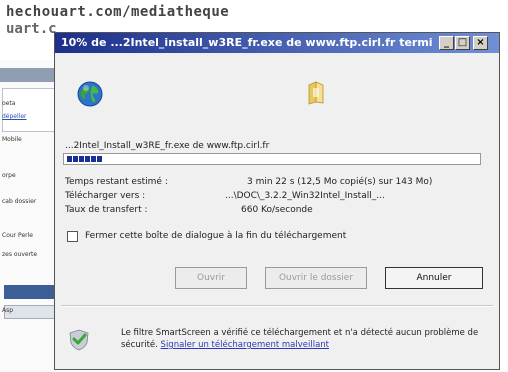  I want to click on background-sidebar-link: dépeller, so click(14, 116).